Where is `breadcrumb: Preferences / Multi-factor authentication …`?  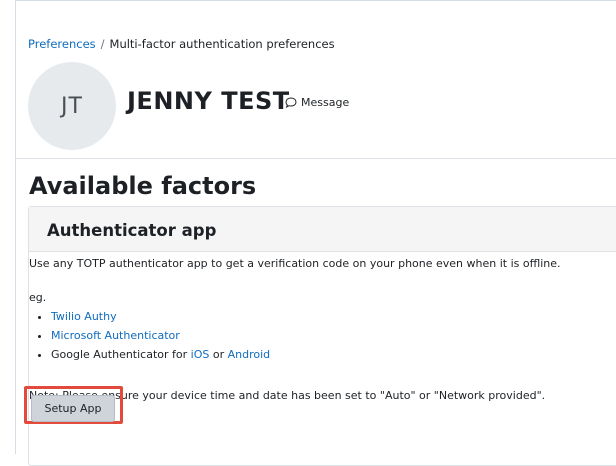 breadcrumb: Preferences / Multi-factor authentication … is located at coordinates (181, 44).